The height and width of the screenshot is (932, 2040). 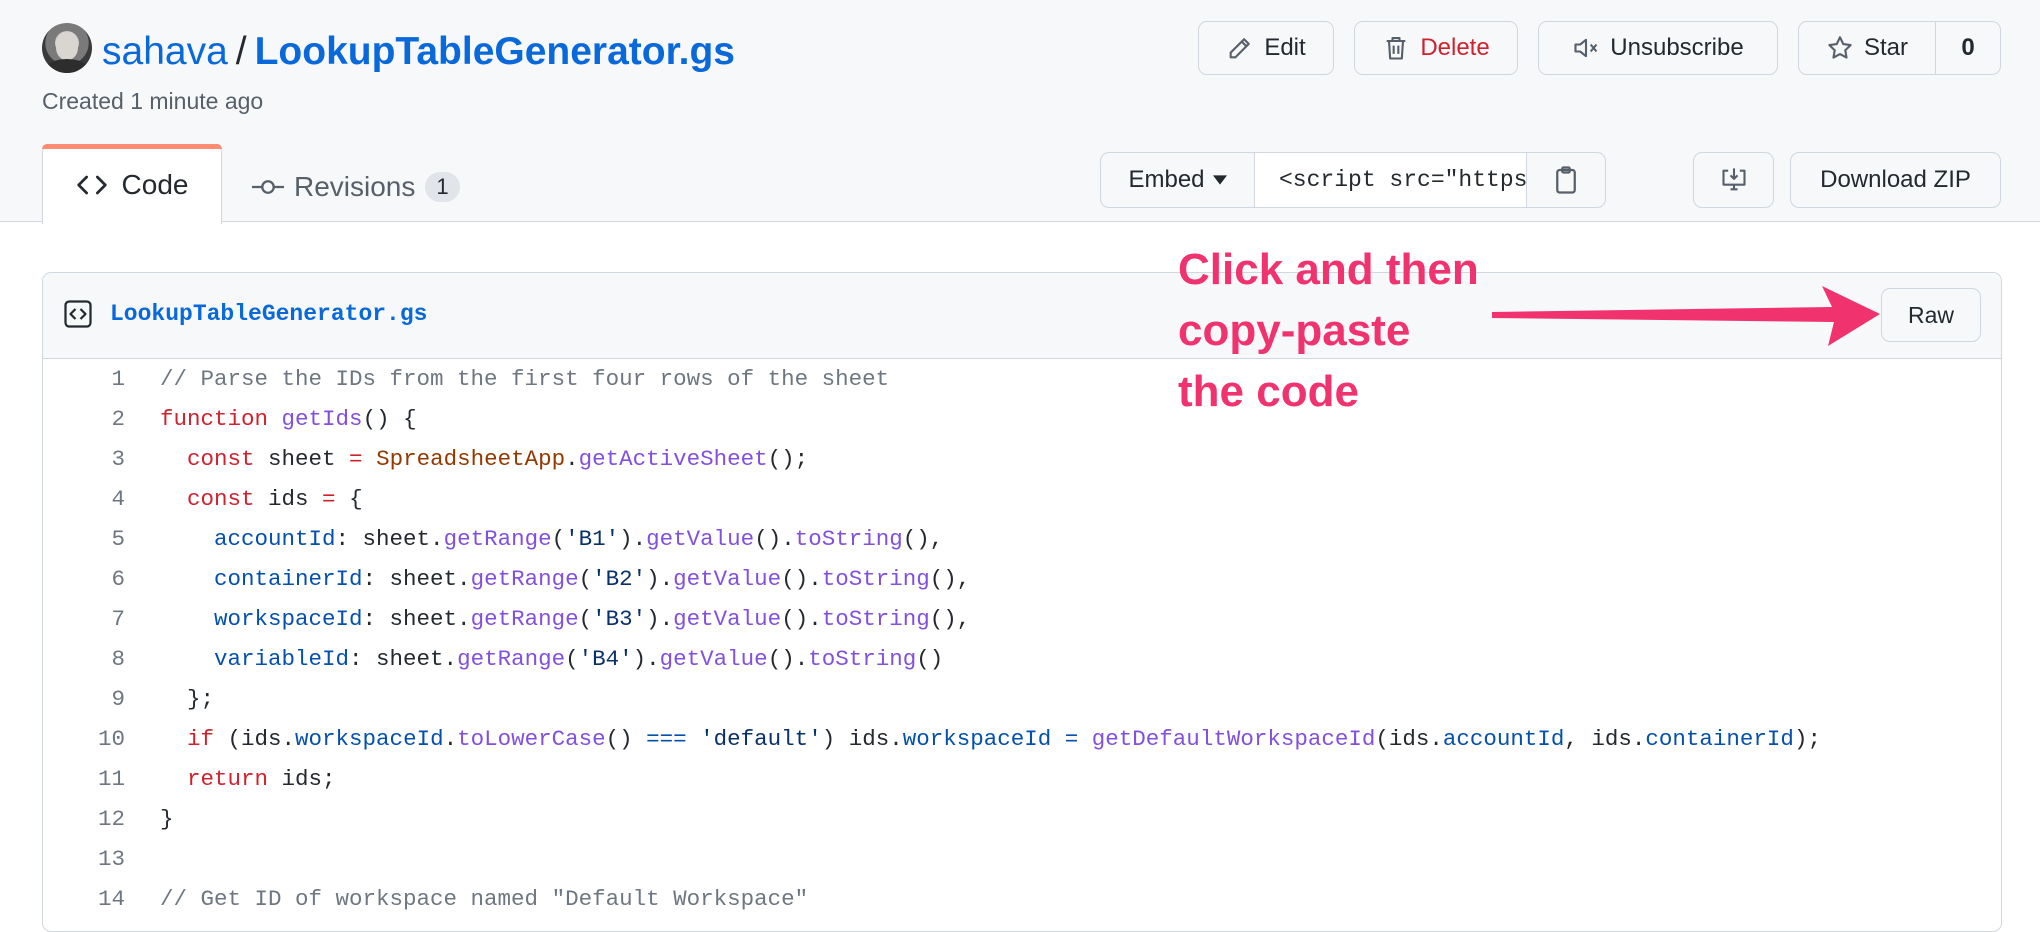 I want to click on embed-dropdown: Embed, so click(x=1178, y=180).